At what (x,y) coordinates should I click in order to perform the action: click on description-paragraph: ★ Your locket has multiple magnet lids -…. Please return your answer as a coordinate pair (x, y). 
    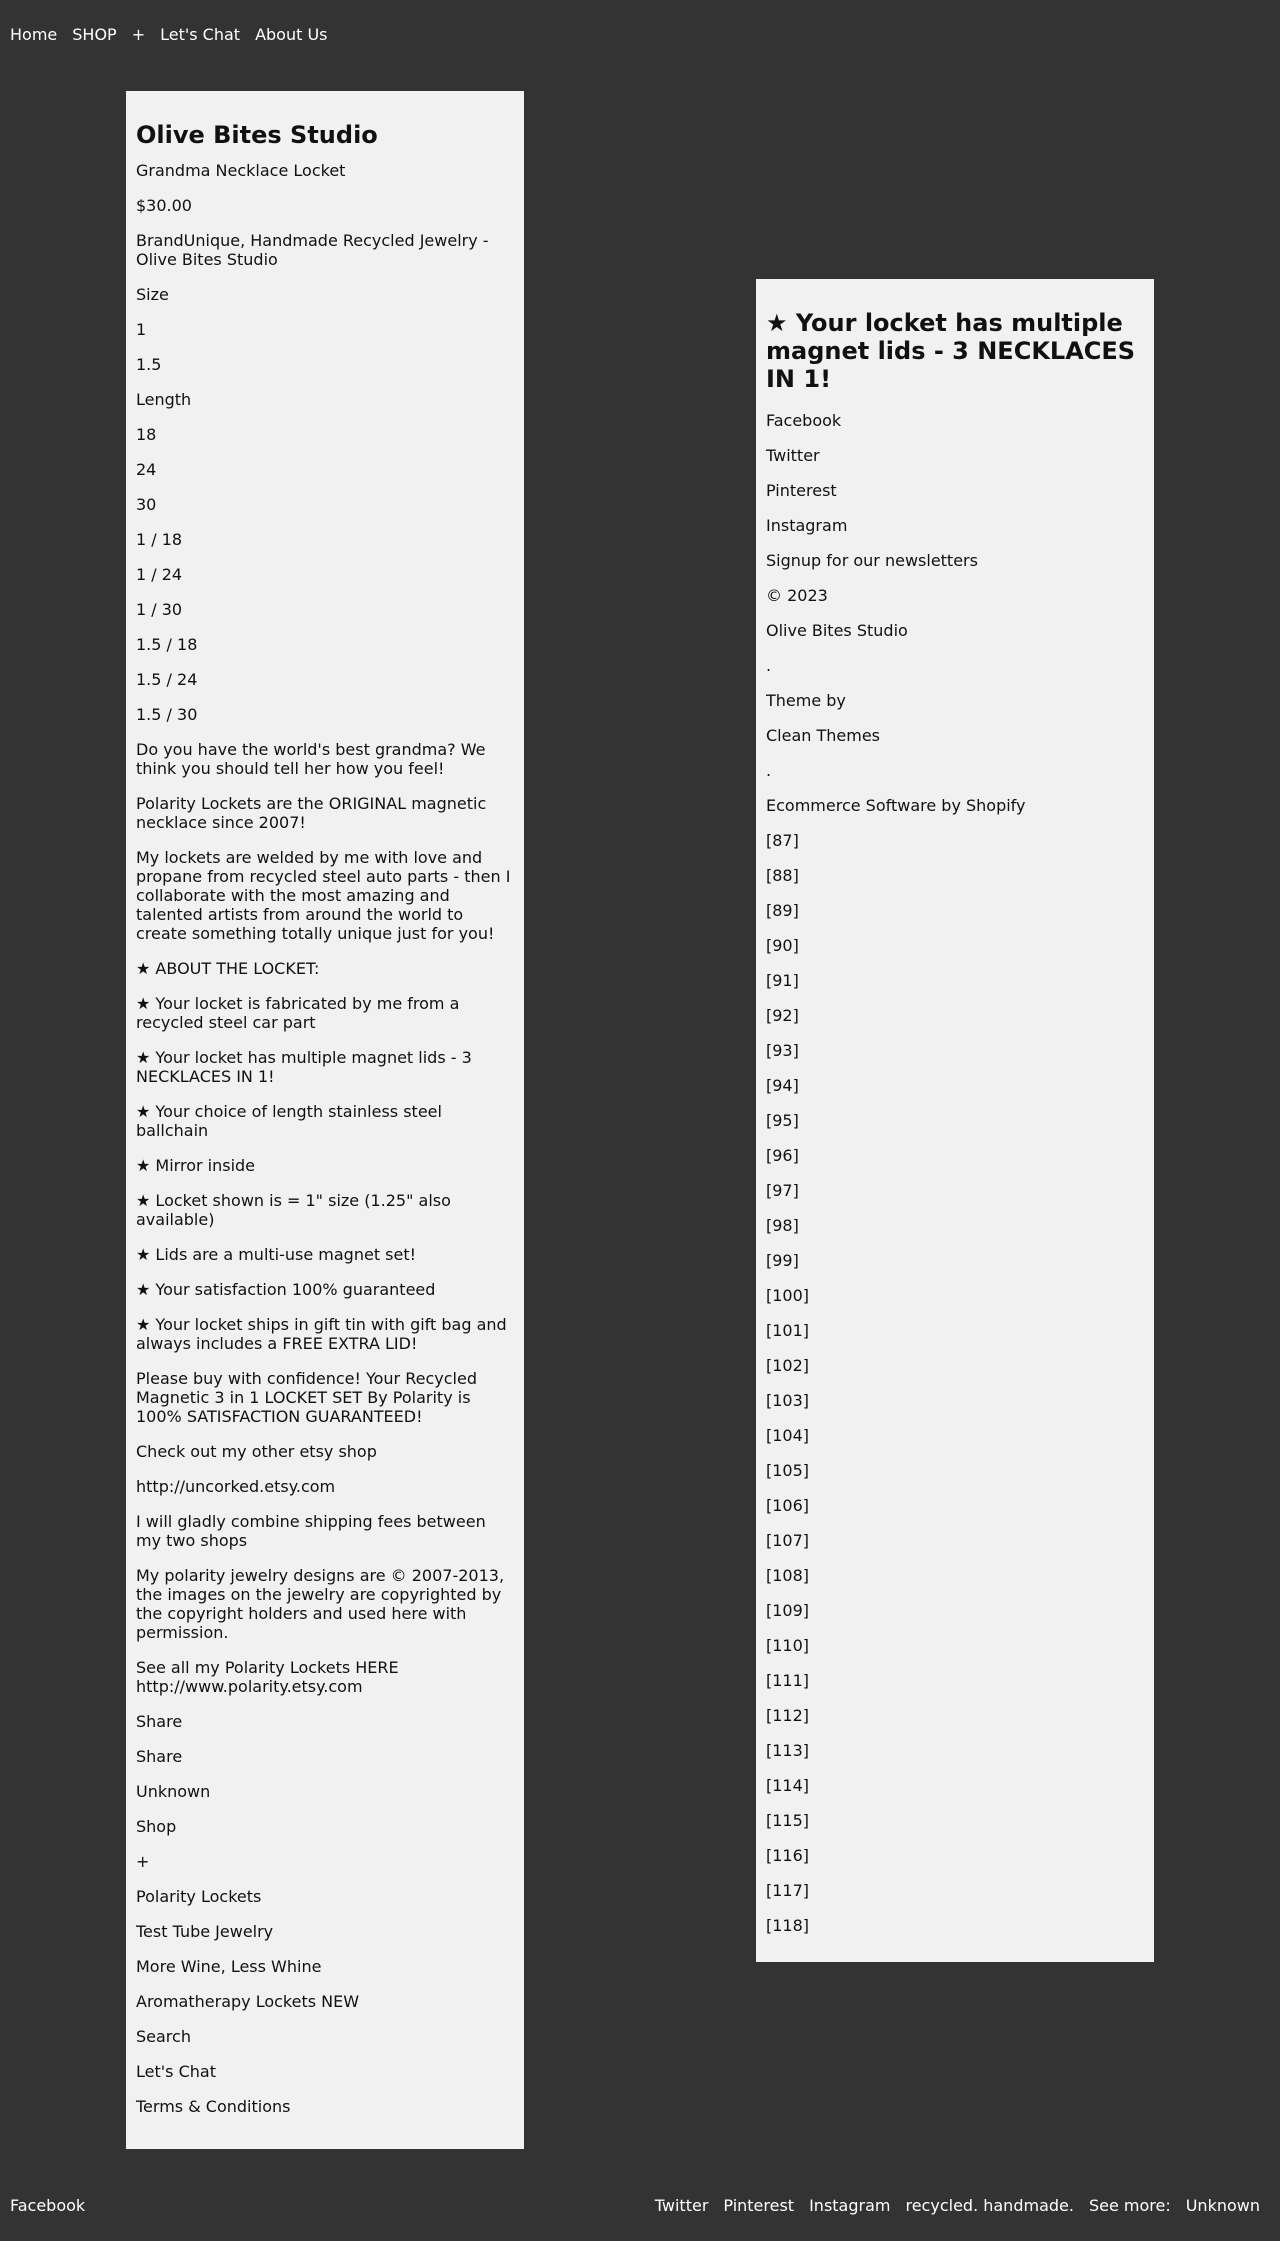
    Looking at the image, I should click on (304, 1067).